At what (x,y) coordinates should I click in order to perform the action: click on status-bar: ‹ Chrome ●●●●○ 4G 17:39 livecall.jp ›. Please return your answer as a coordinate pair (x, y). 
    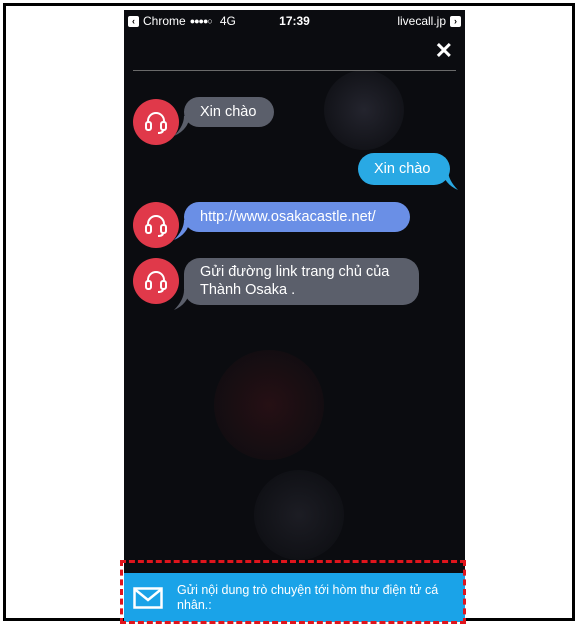
    Looking at the image, I should click on (294, 21).